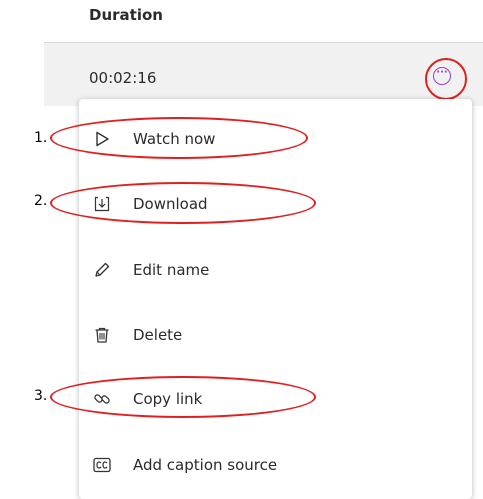 This screenshot has width=483, height=499. I want to click on menu-item-delete: Delete, so click(275, 335).